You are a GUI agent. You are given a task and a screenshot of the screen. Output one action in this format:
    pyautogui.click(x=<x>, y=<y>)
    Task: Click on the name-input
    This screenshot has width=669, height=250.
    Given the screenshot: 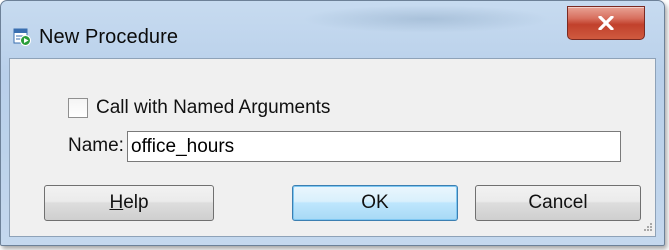 What is the action you would take?
    pyautogui.click(x=374, y=146)
    